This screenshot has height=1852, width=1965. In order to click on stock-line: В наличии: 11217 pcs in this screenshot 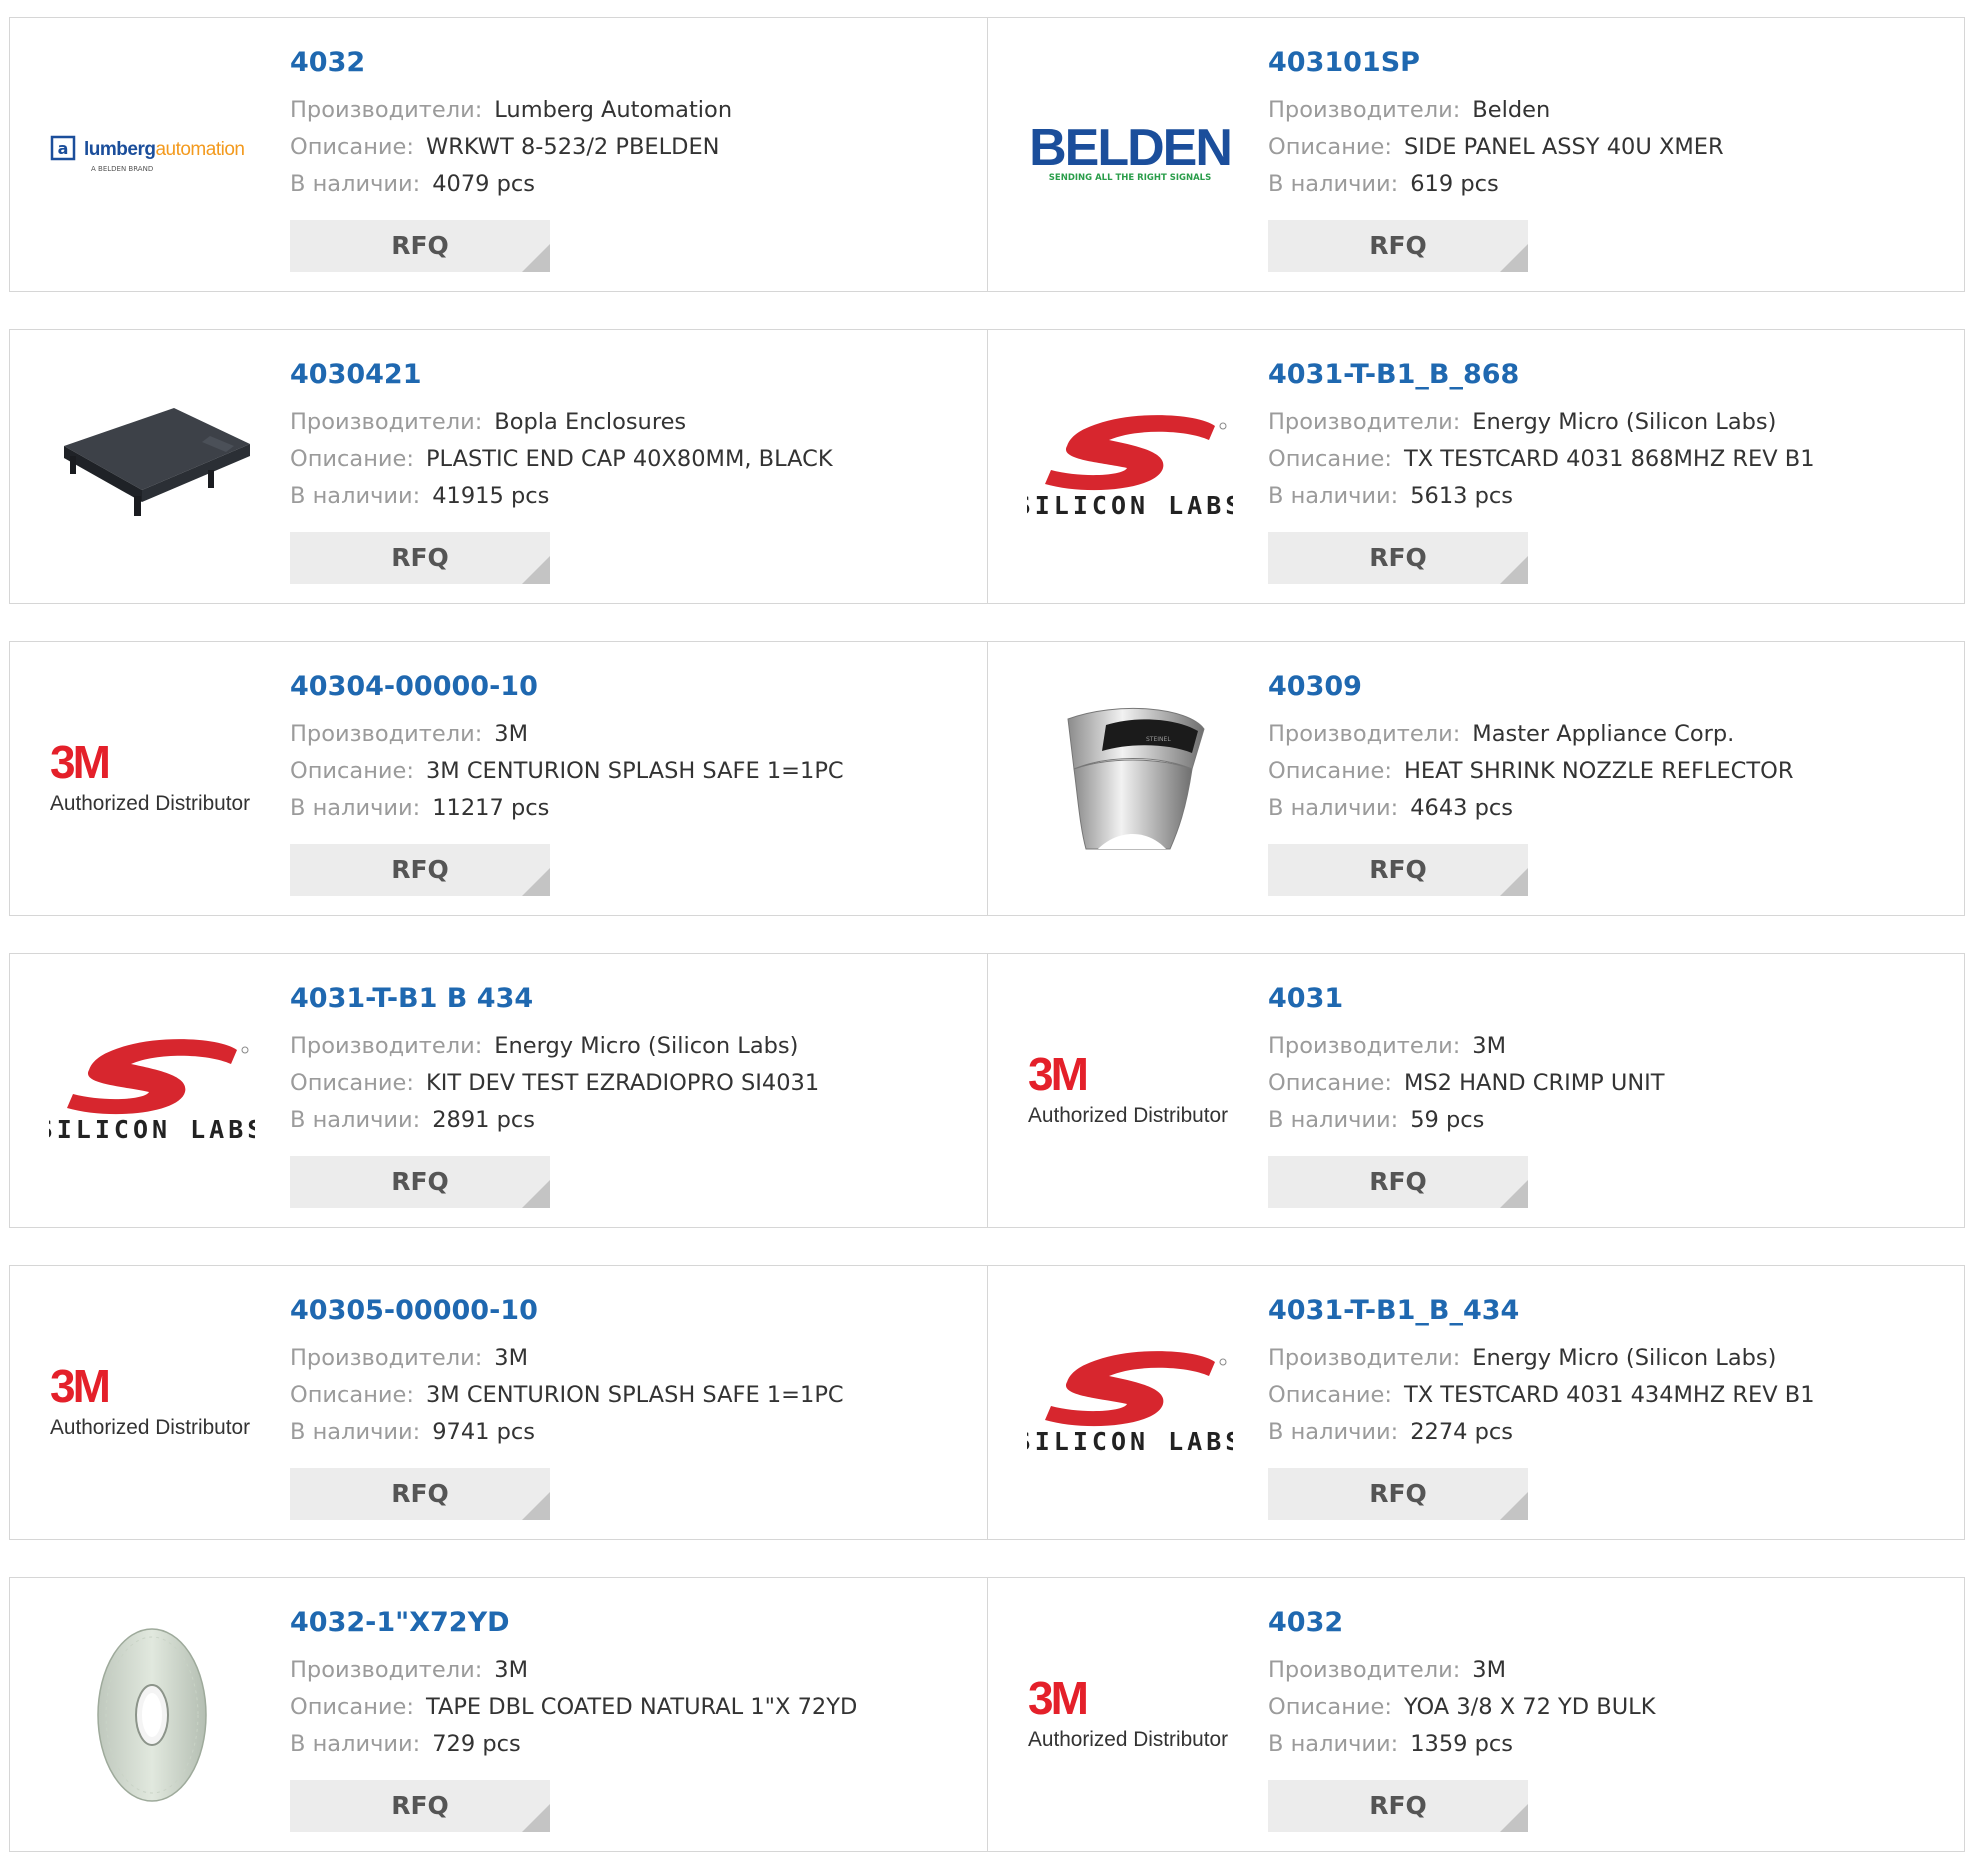, I will do `click(630, 808)`.